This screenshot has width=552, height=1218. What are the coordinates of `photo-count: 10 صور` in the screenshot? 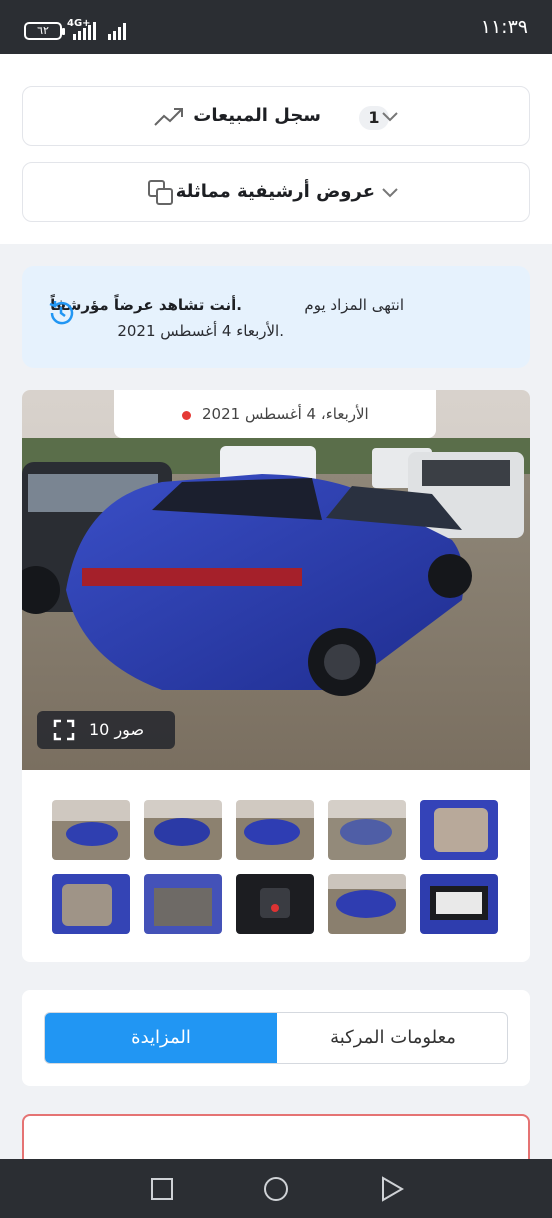 It's located at (117, 729).